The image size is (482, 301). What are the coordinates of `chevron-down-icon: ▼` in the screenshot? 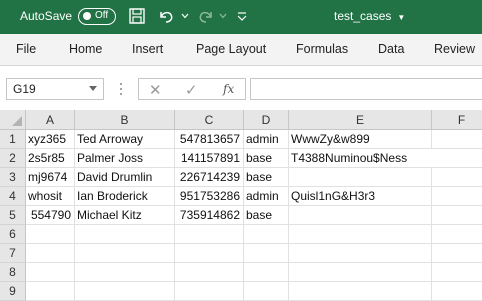 It's located at (401, 17).